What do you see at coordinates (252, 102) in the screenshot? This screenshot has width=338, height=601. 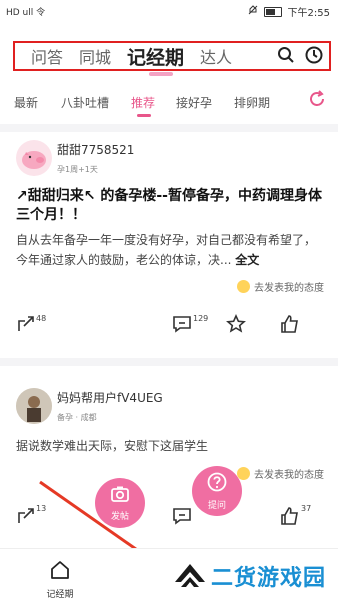 I see `subtab-ovulation: 排卵期` at bounding box center [252, 102].